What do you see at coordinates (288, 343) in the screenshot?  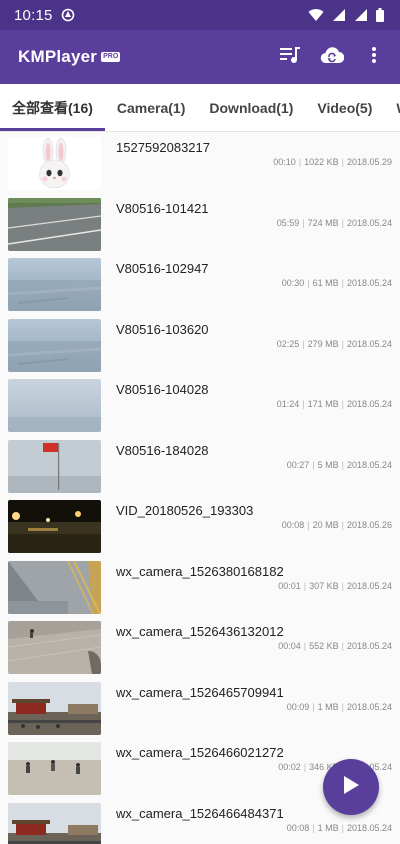 I see `video-duration: 02:25` at bounding box center [288, 343].